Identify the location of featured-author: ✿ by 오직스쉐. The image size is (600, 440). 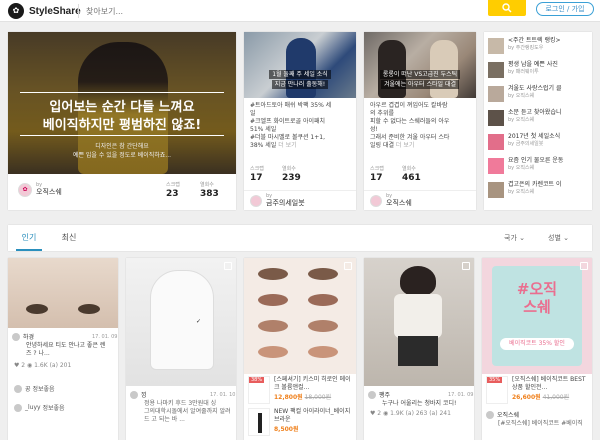
(40, 189).